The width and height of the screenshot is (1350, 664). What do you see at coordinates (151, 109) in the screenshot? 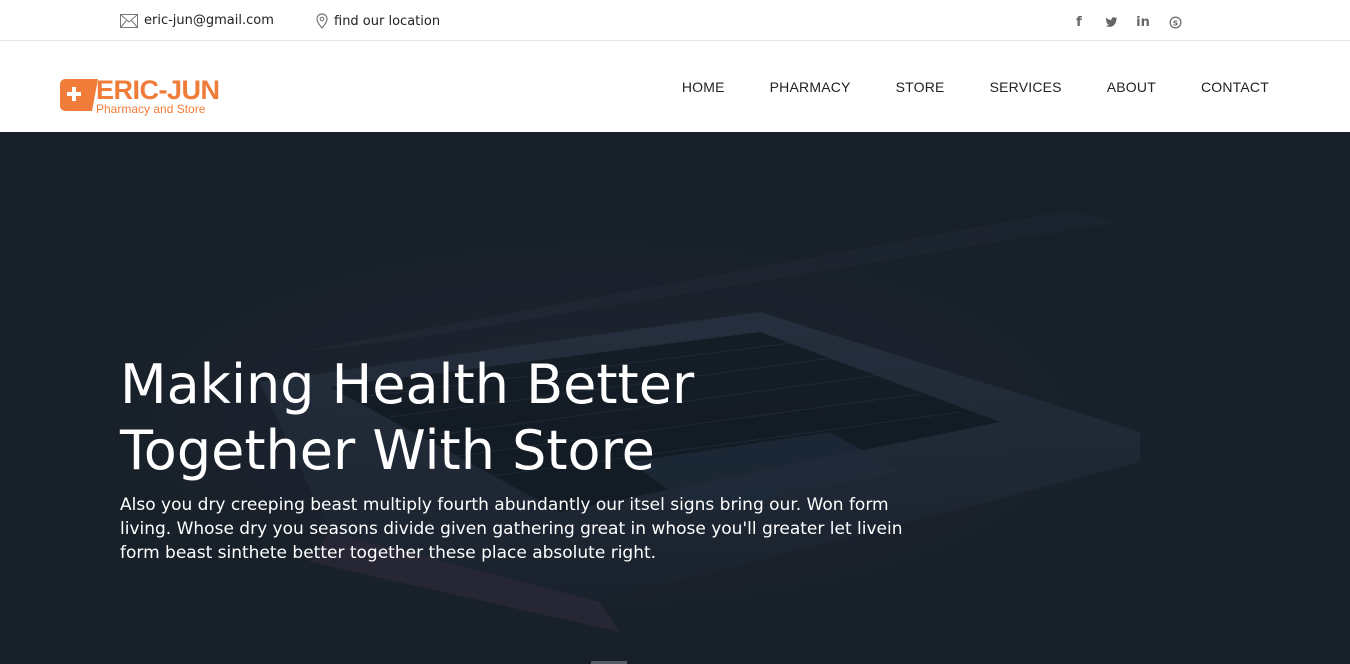
I see `logo-tagline: Pharmacy and Store` at bounding box center [151, 109].